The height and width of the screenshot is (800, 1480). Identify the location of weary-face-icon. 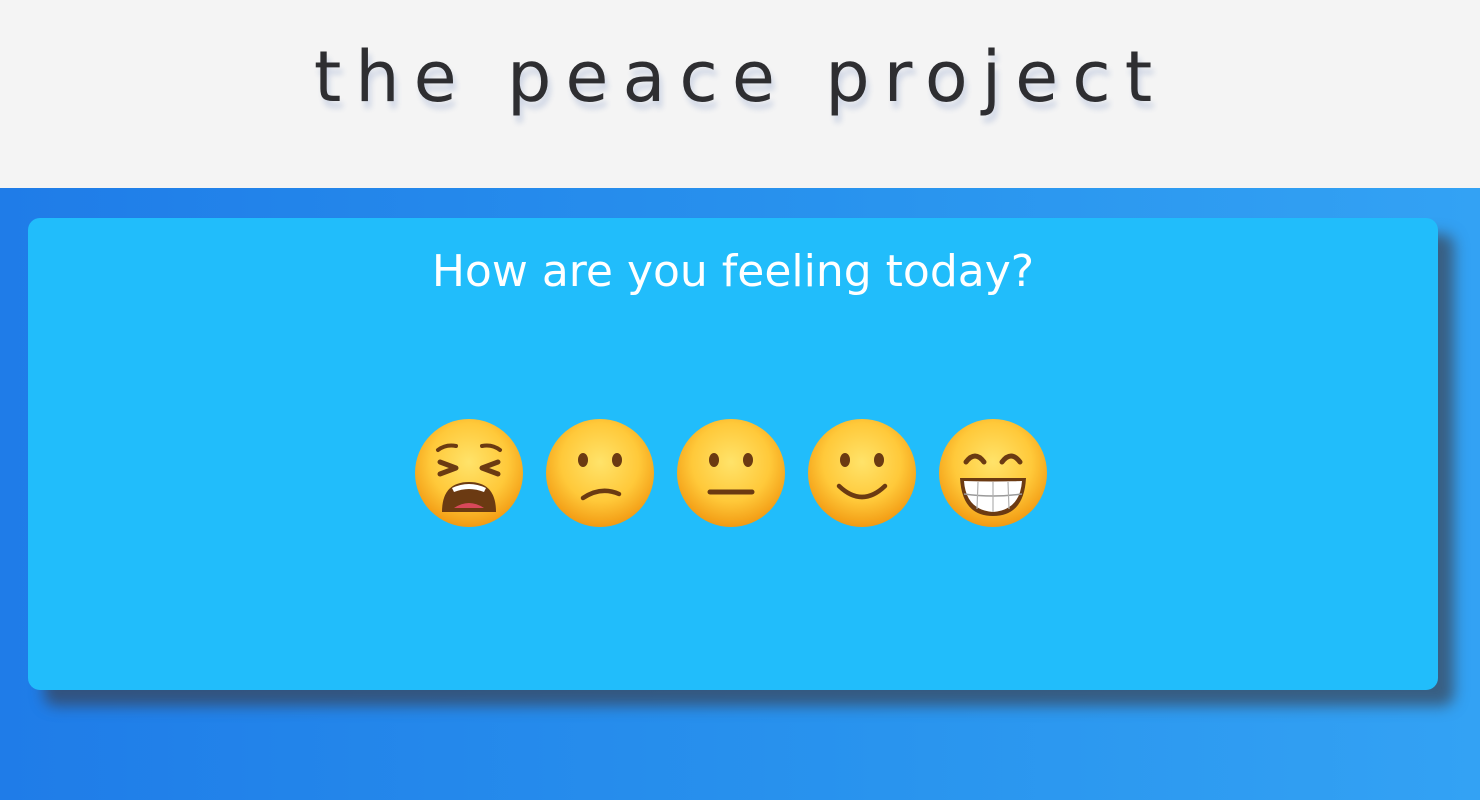
(469, 473).